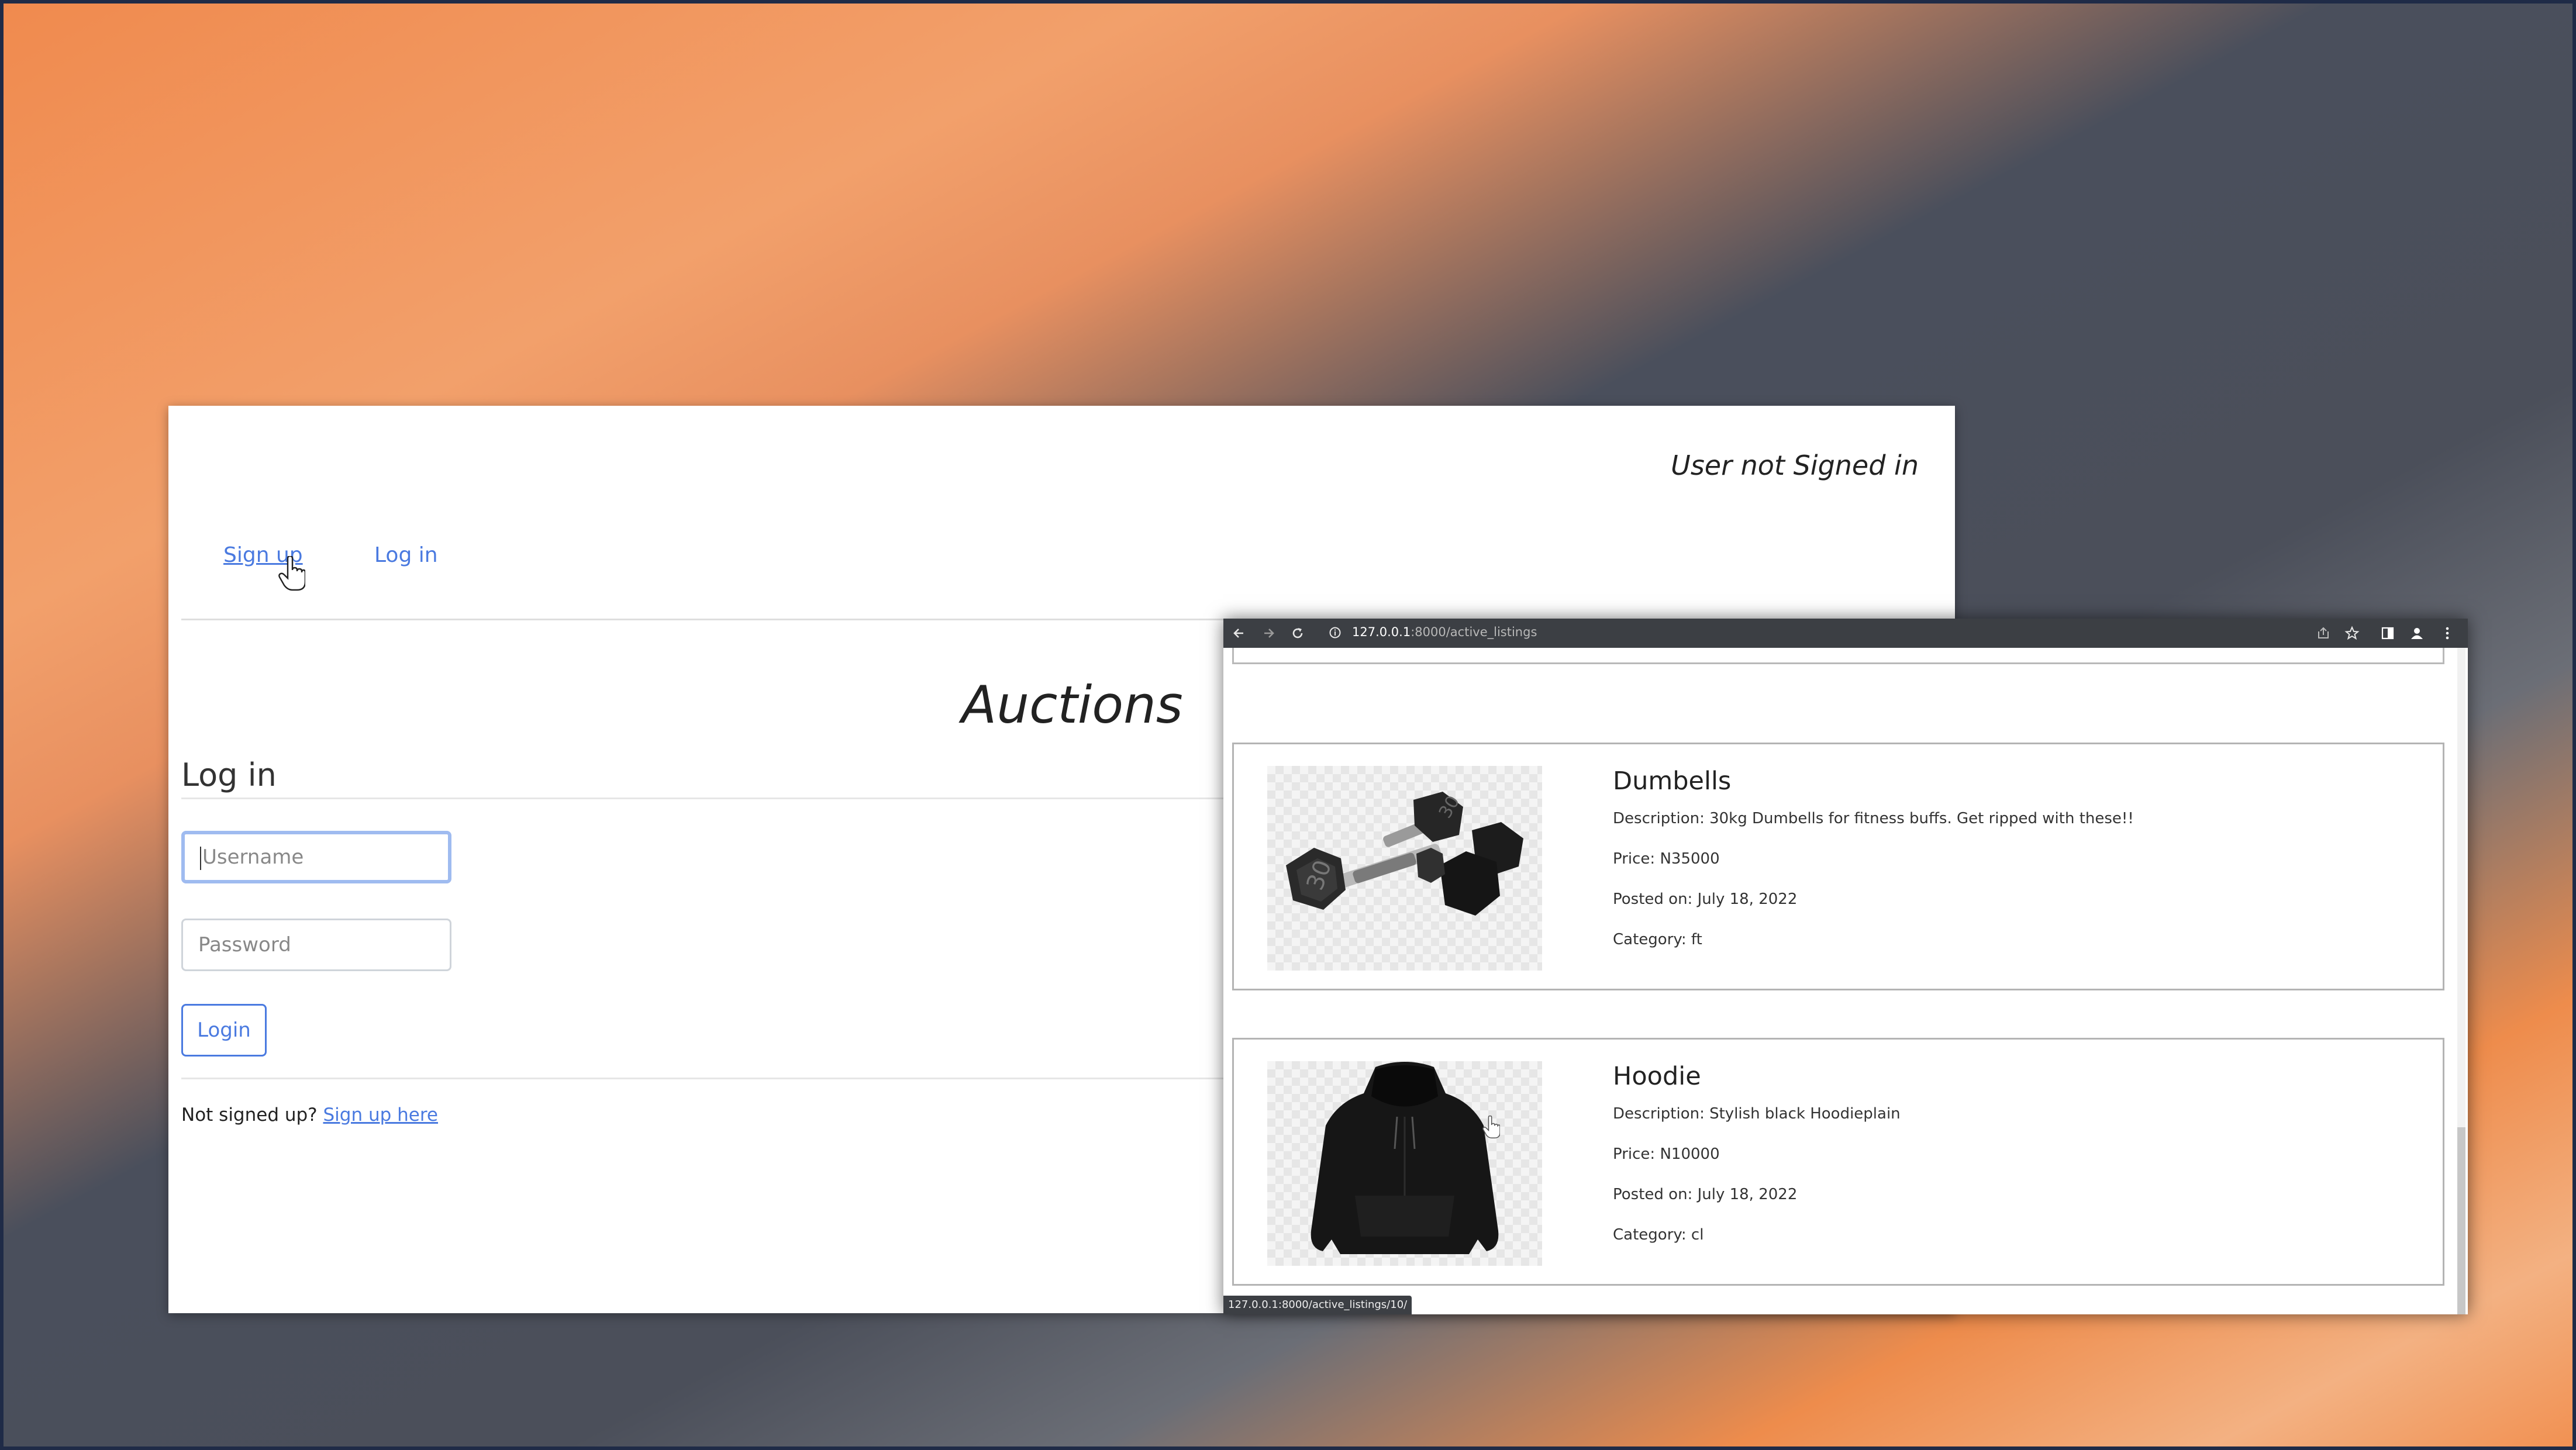 Image resolution: width=2576 pixels, height=1450 pixels. What do you see at coordinates (2448, 634) in the screenshot?
I see `kebab-menu-icon` at bounding box center [2448, 634].